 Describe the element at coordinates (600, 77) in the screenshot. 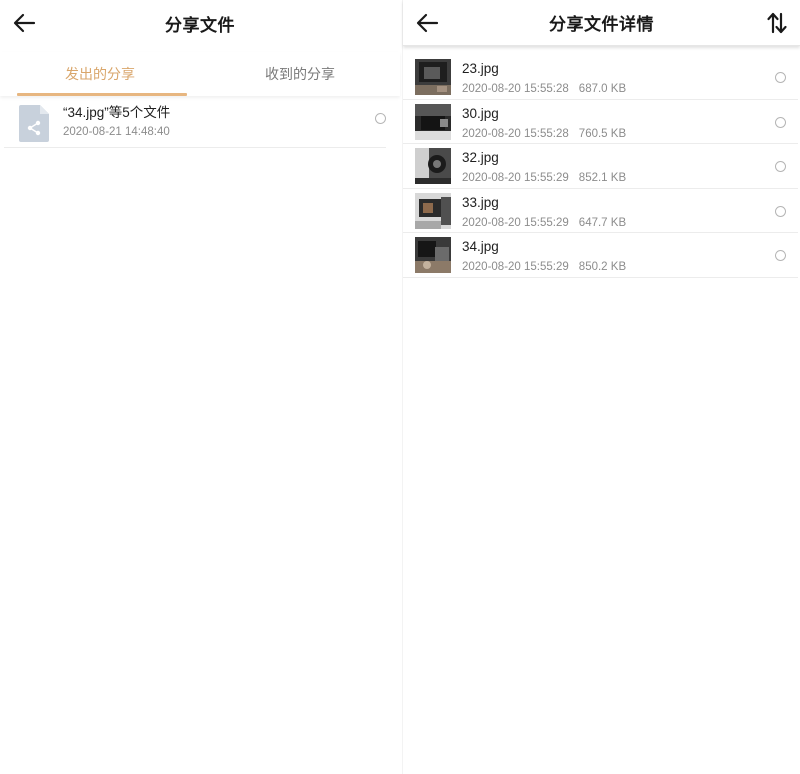

I see `file-row: 23.jpg 2020-08-20 15:55:28 687.0 KB` at that location.